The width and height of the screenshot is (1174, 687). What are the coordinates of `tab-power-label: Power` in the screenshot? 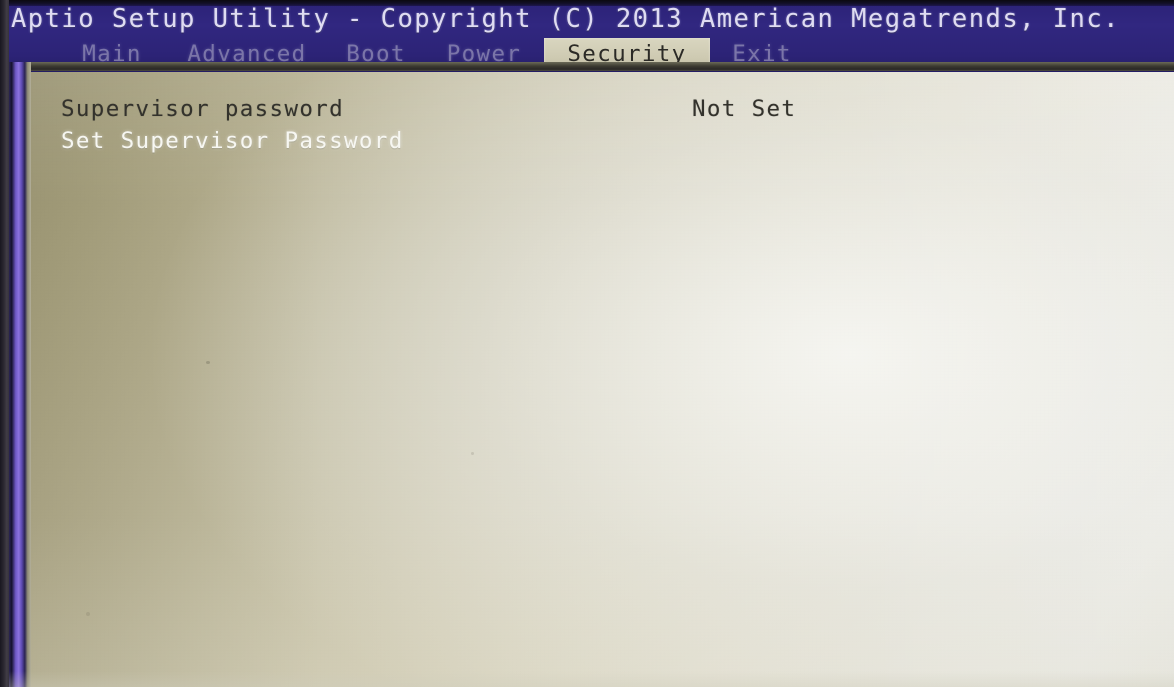 It's located at (484, 54).